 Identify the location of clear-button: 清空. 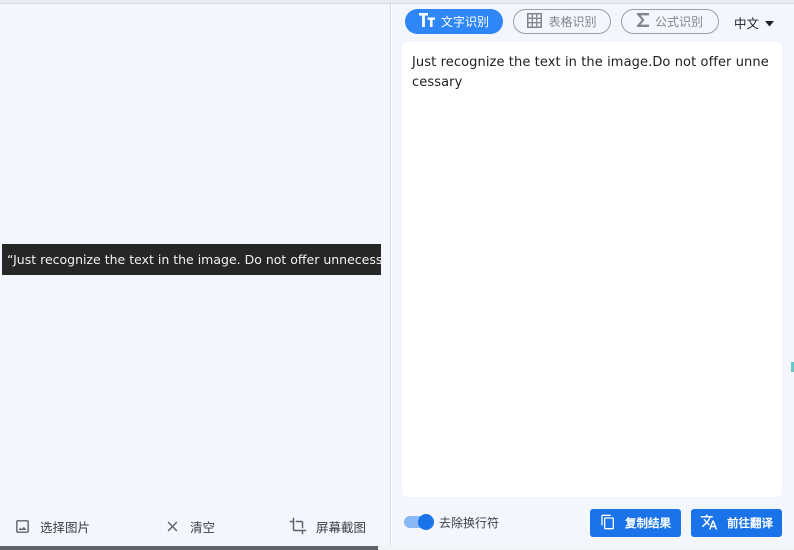
(189, 526).